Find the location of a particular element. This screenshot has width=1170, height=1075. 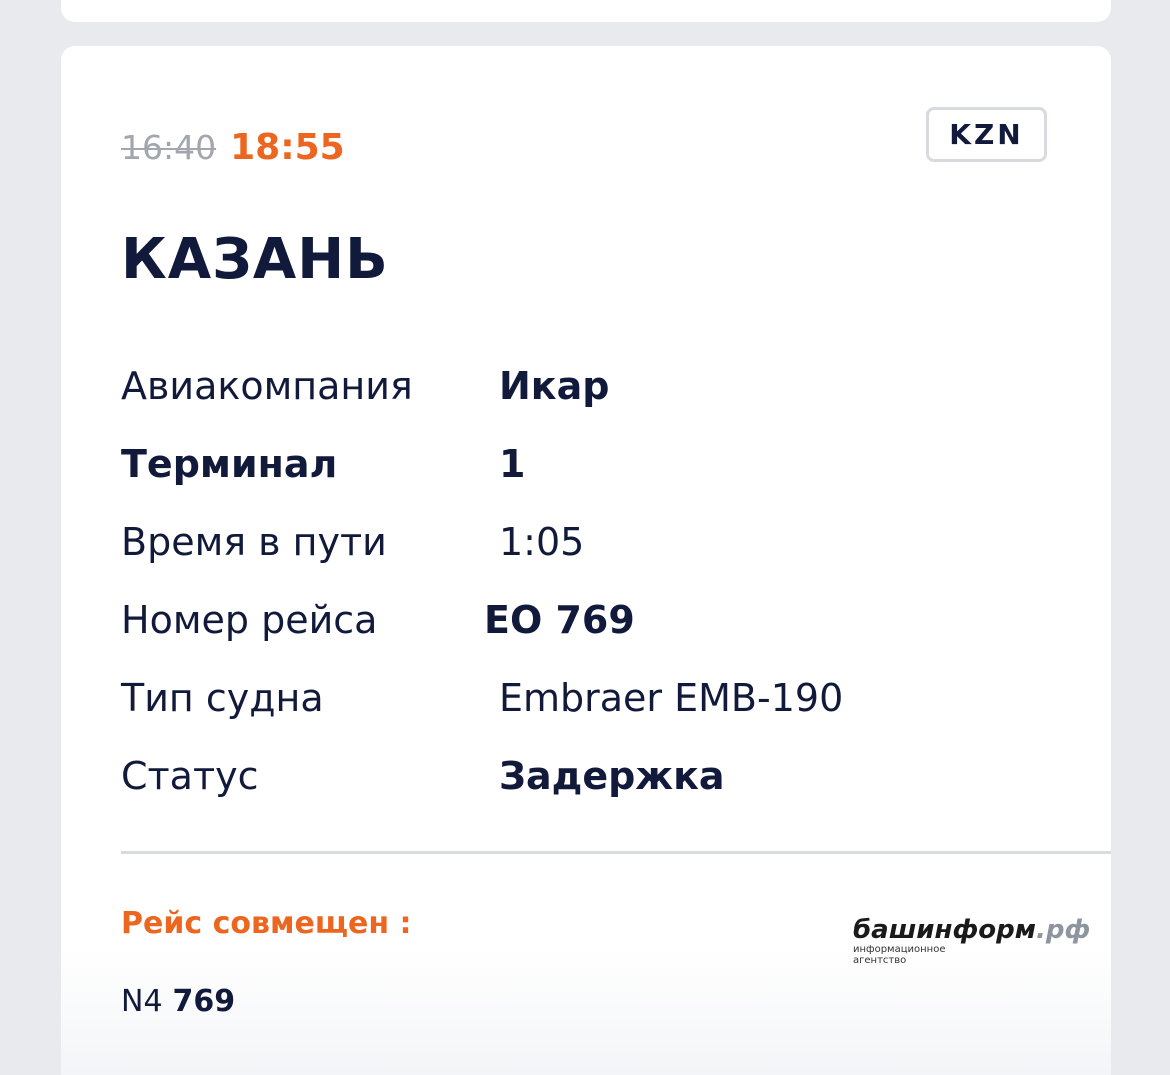

scheduled-time: 16:40 is located at coordinates (169, 147).